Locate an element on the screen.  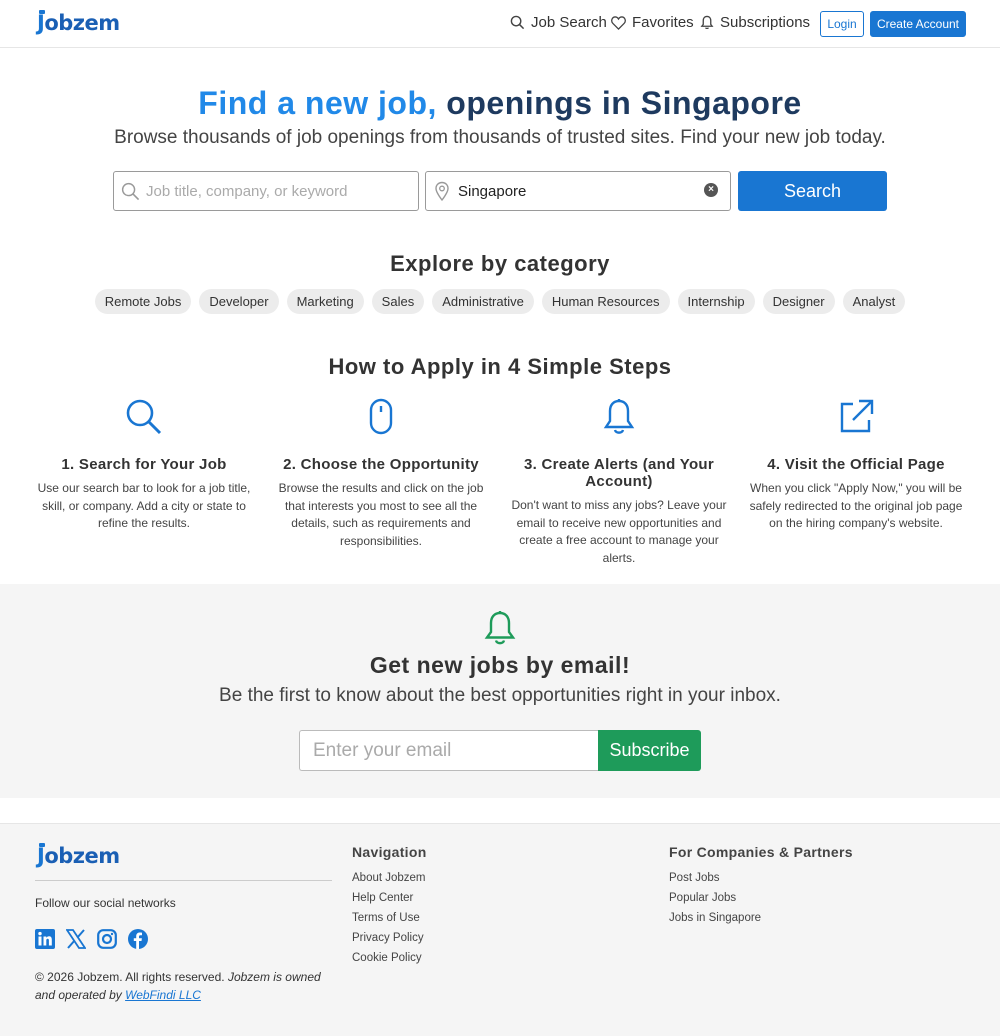
nav-job-search-label: Job Search is located at coordinates (569, 22).